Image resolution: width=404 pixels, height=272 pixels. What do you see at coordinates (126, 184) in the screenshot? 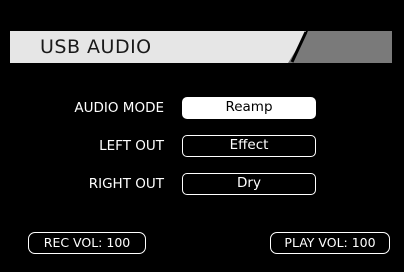
I see `right-out-label: RIGHT OUT` at bounding box center [126, 184].